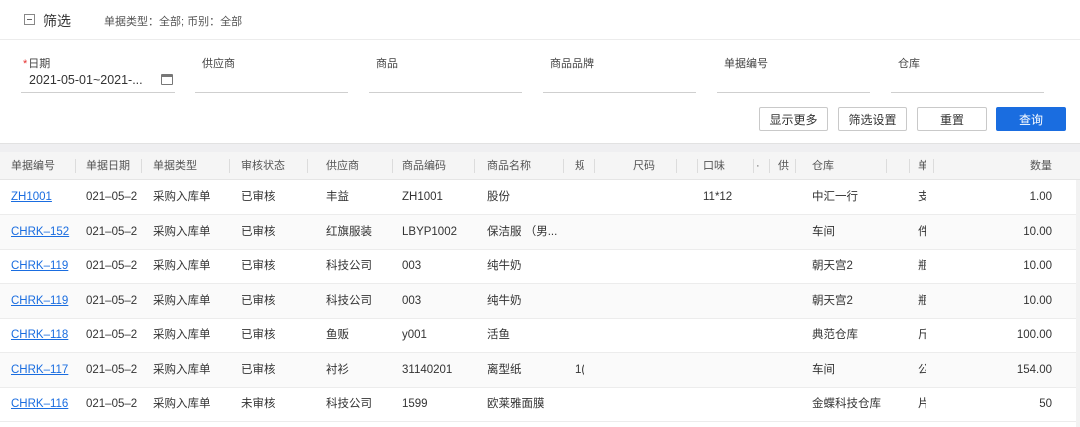 The image size is (1080, 427). Describe the element at coordinates (727, 166) in the screenshot. I see `header-flavor: 口味` at that location.